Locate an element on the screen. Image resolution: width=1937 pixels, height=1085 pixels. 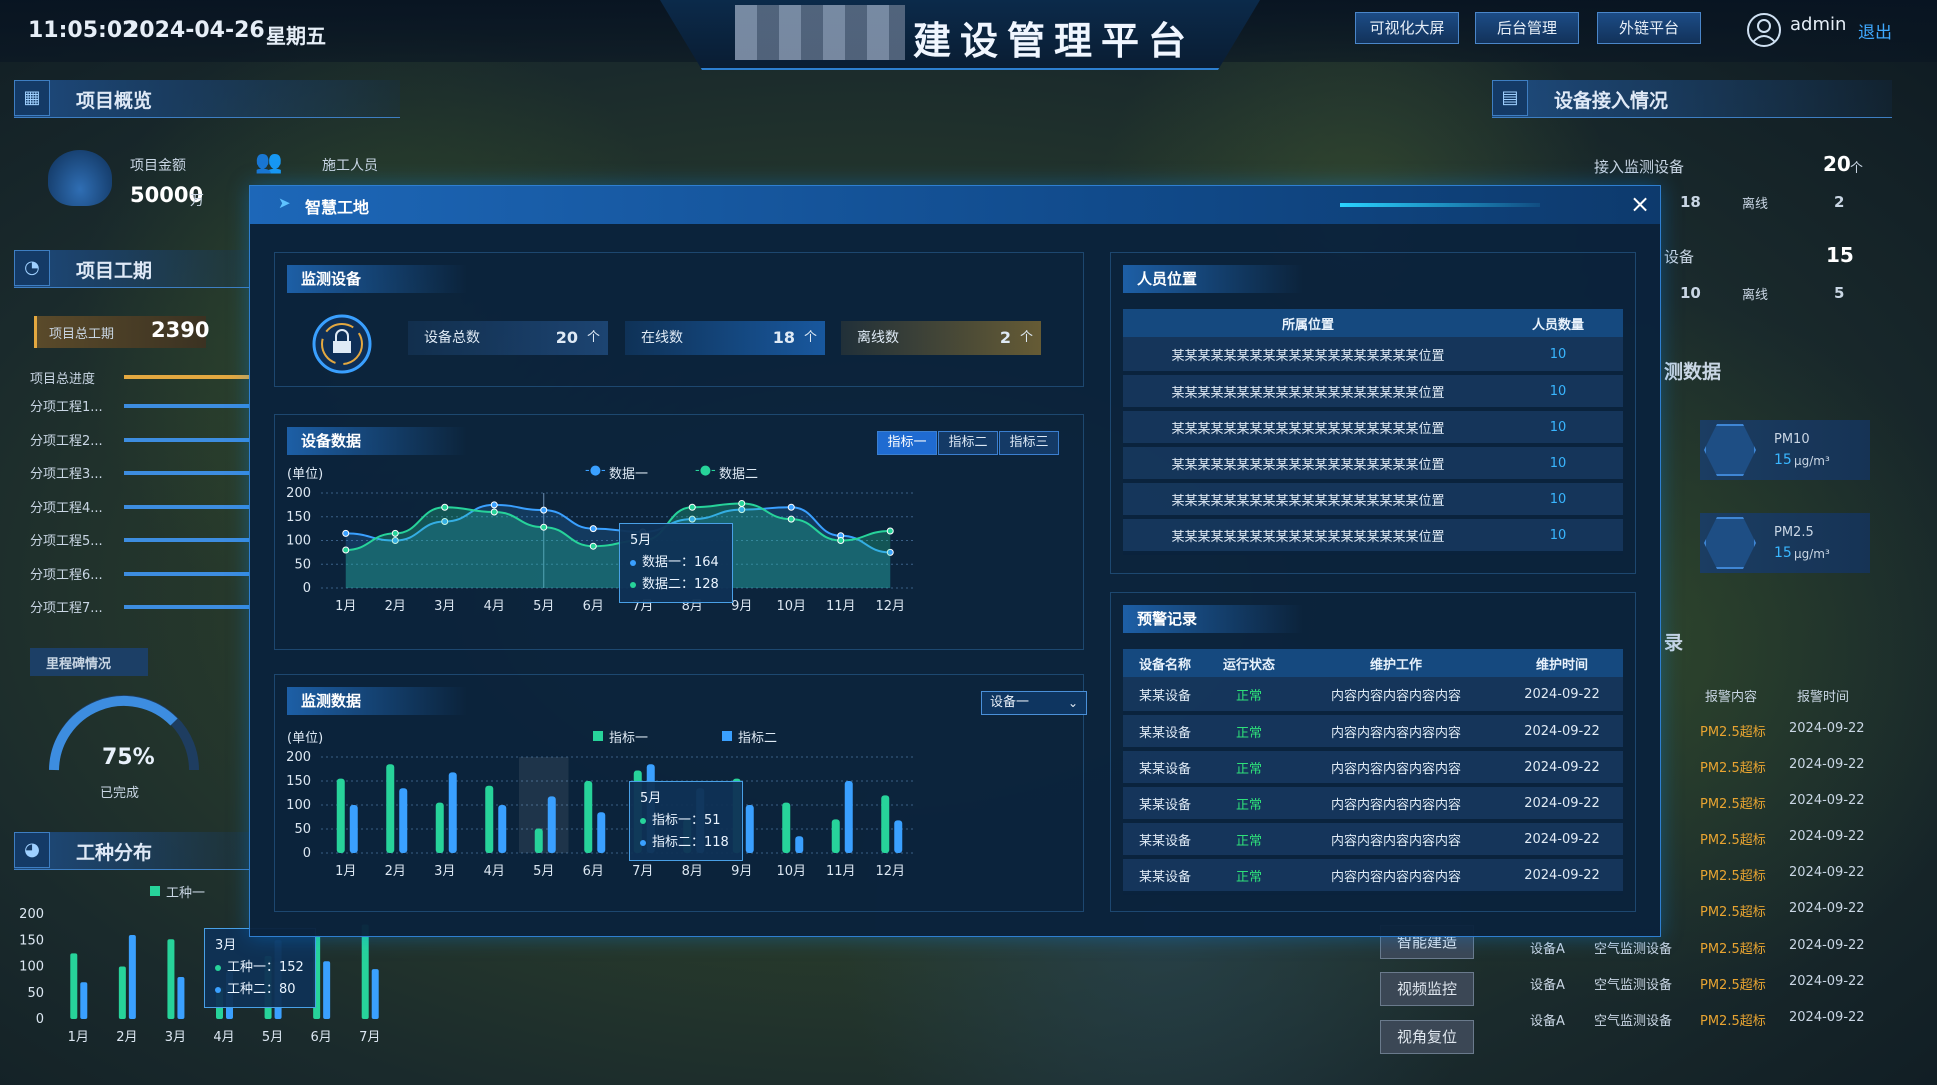
admin-button: 后台管理 is located at coordinates (1527, 28).